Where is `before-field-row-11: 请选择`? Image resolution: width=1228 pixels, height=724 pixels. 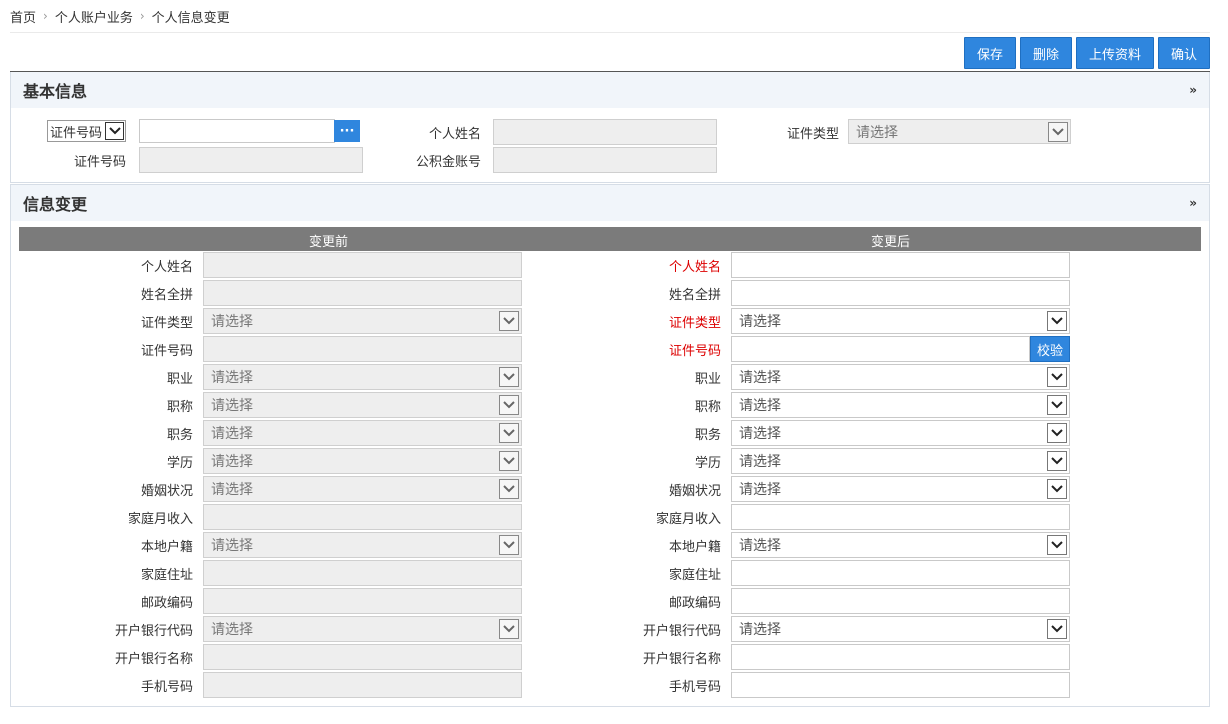
before-field-row-11: 请选择 is located at coordinates (362, 545).